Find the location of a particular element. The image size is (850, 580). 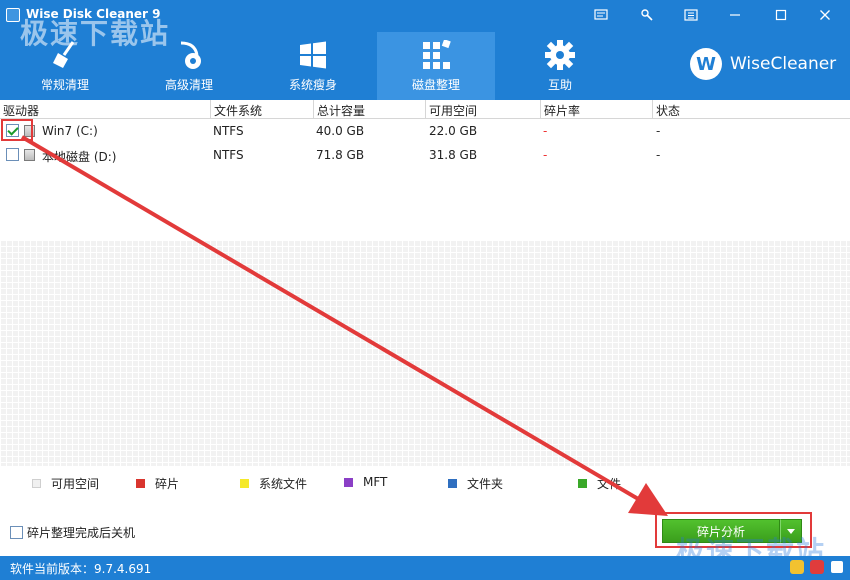

legend-label: 碎片 is located at coordinates (167, 484).